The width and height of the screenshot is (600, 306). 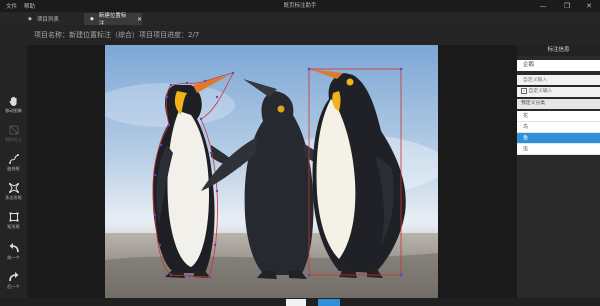 What do you see at coordinates (13, 110) in the screenshot?
I see `tool-label: 移动图像` at bounding box center [13, 110].